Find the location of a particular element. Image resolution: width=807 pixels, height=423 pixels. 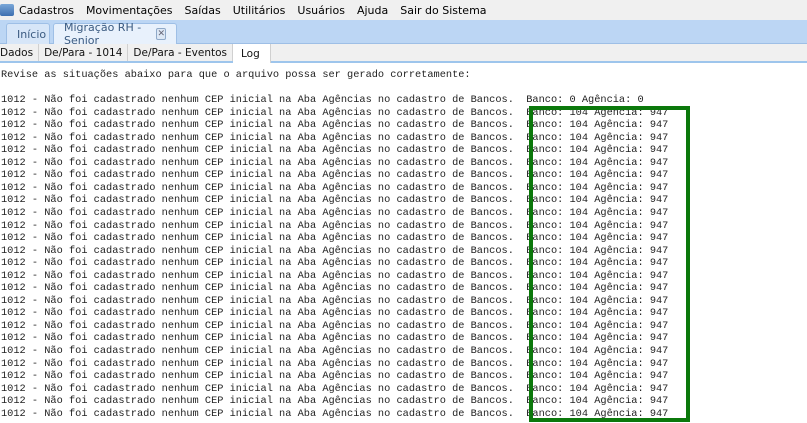

menu-sair: Sair do Sistema is located at coordinates (443, 10).